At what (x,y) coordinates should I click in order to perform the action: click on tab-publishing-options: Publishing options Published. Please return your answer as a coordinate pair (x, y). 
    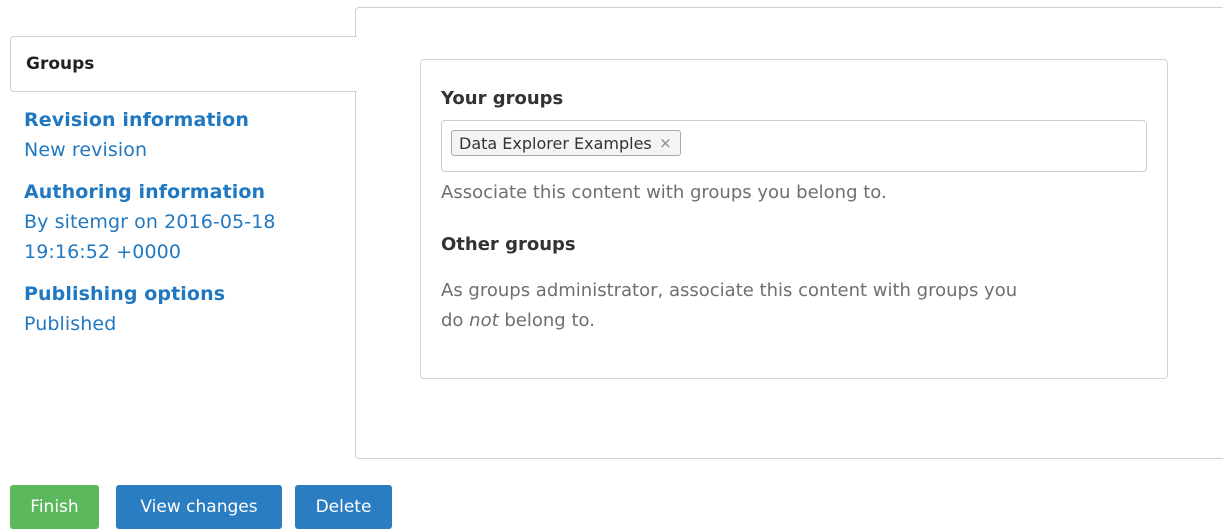
    Looking at the image, I should click on (183, 309).